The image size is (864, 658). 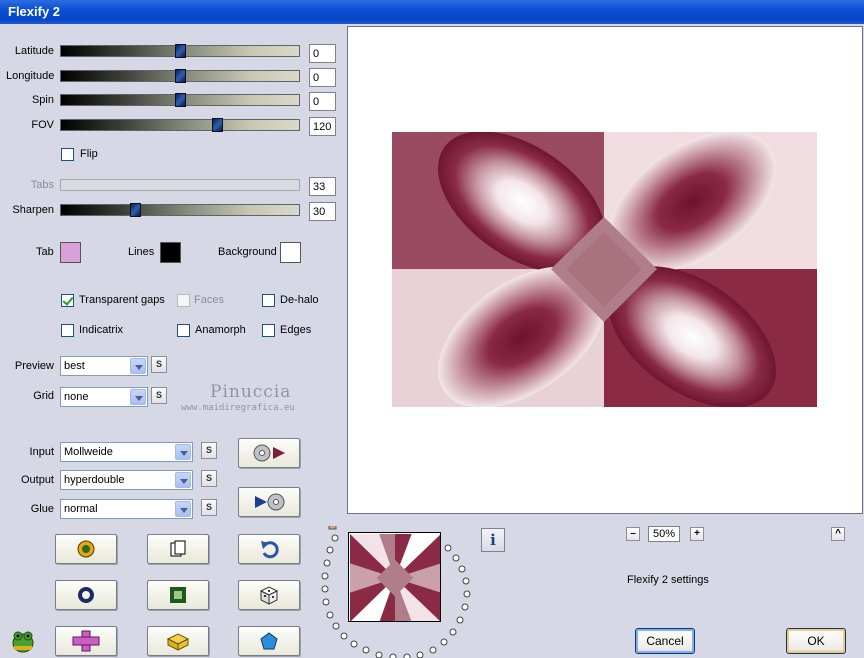 I want to click on gem-icon, so click(x=86, y=549).